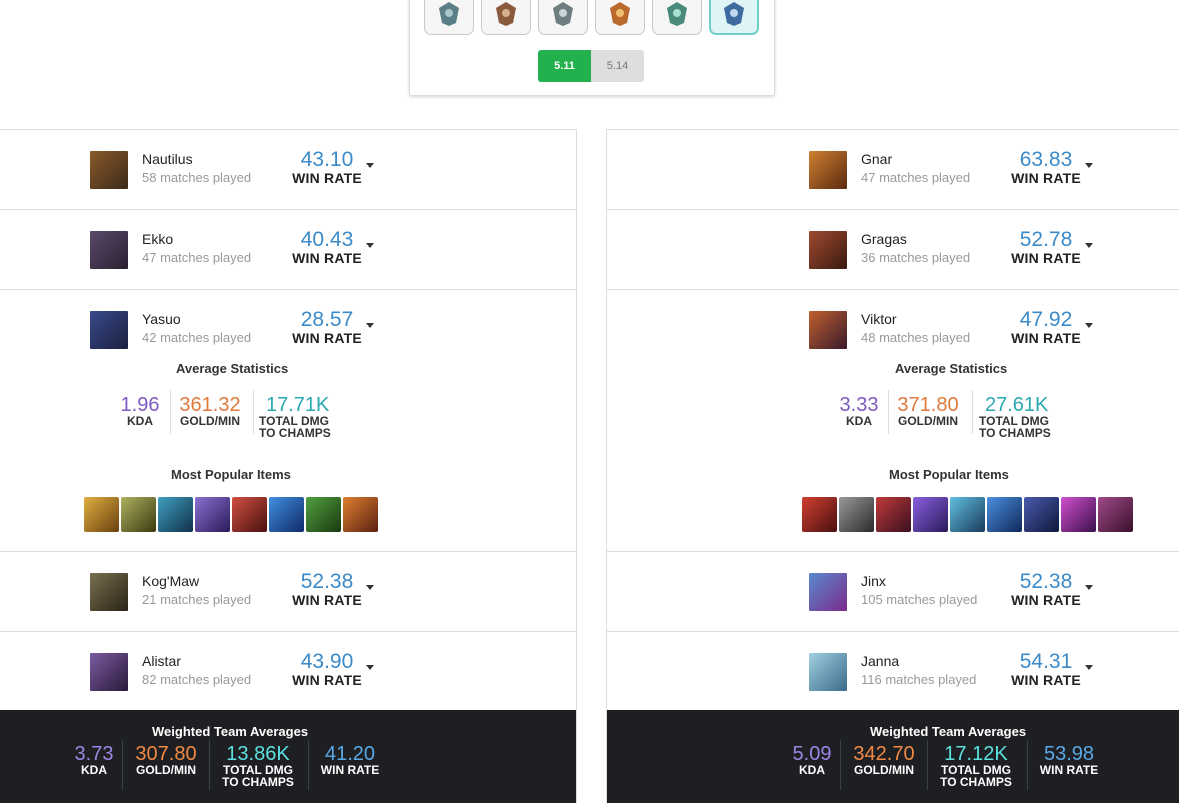 This screenshot has height=803, width=1179. I want to click on gold-tier-icon, so click(563, 17).